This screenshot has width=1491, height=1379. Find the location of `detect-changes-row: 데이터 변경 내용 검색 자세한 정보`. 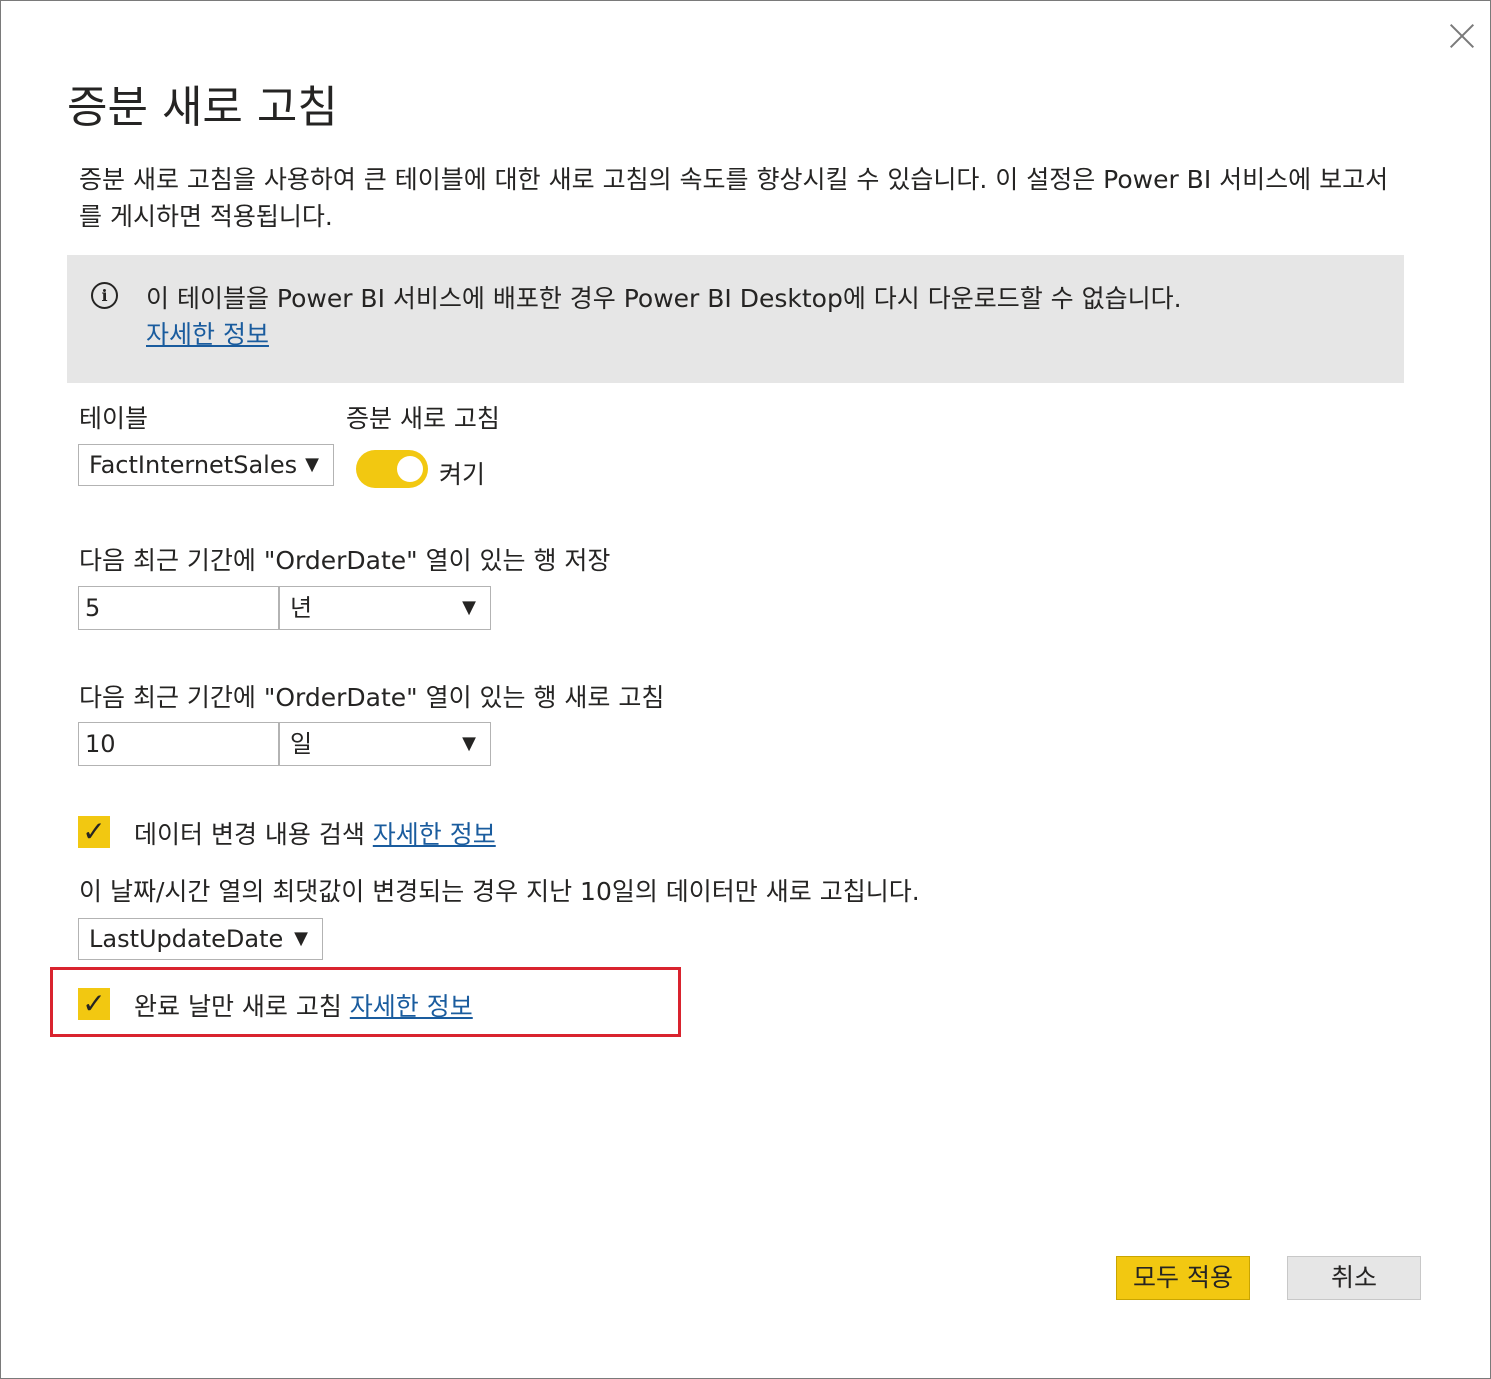

detect-changes-row: 데이터 변경 내용 검색 자세한 정보 is located at coordinates (315, 833).